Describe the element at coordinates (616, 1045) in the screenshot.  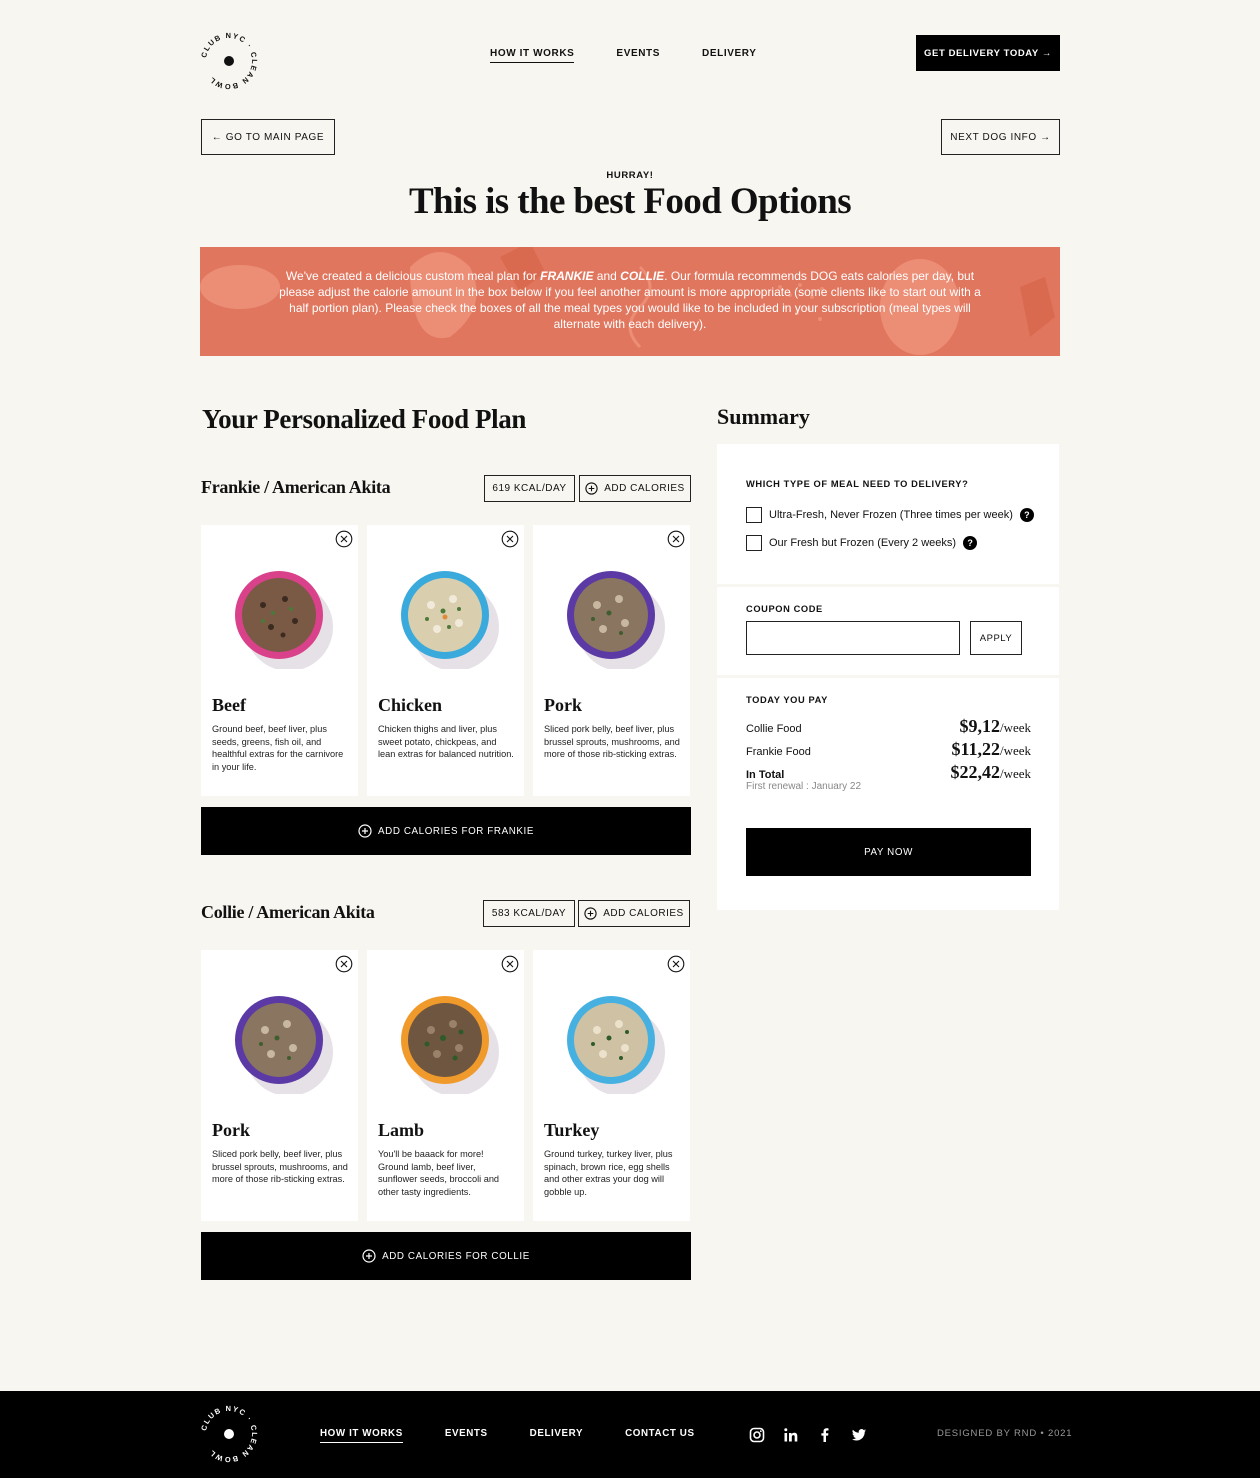
I see `turkey-bowl-image` at that location.